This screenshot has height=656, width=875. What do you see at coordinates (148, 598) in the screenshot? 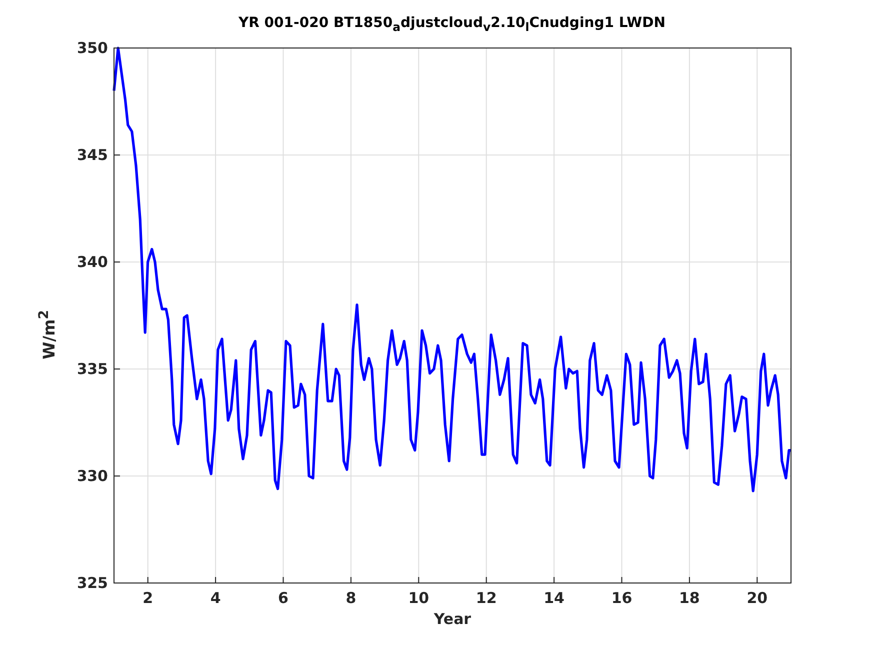
I see `x-tick-label: 2` at bounding box center [148, 598].